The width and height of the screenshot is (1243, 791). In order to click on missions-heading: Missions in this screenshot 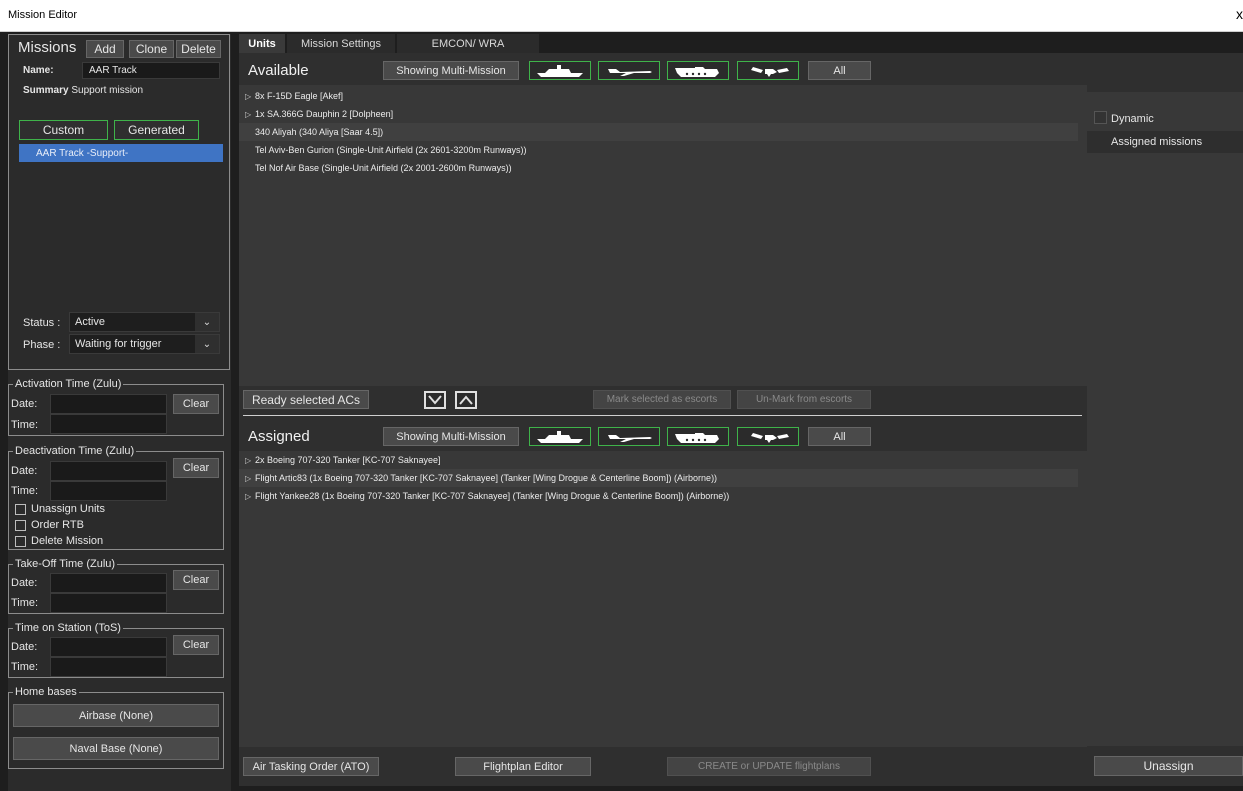, I will do `click(47, 47)`.